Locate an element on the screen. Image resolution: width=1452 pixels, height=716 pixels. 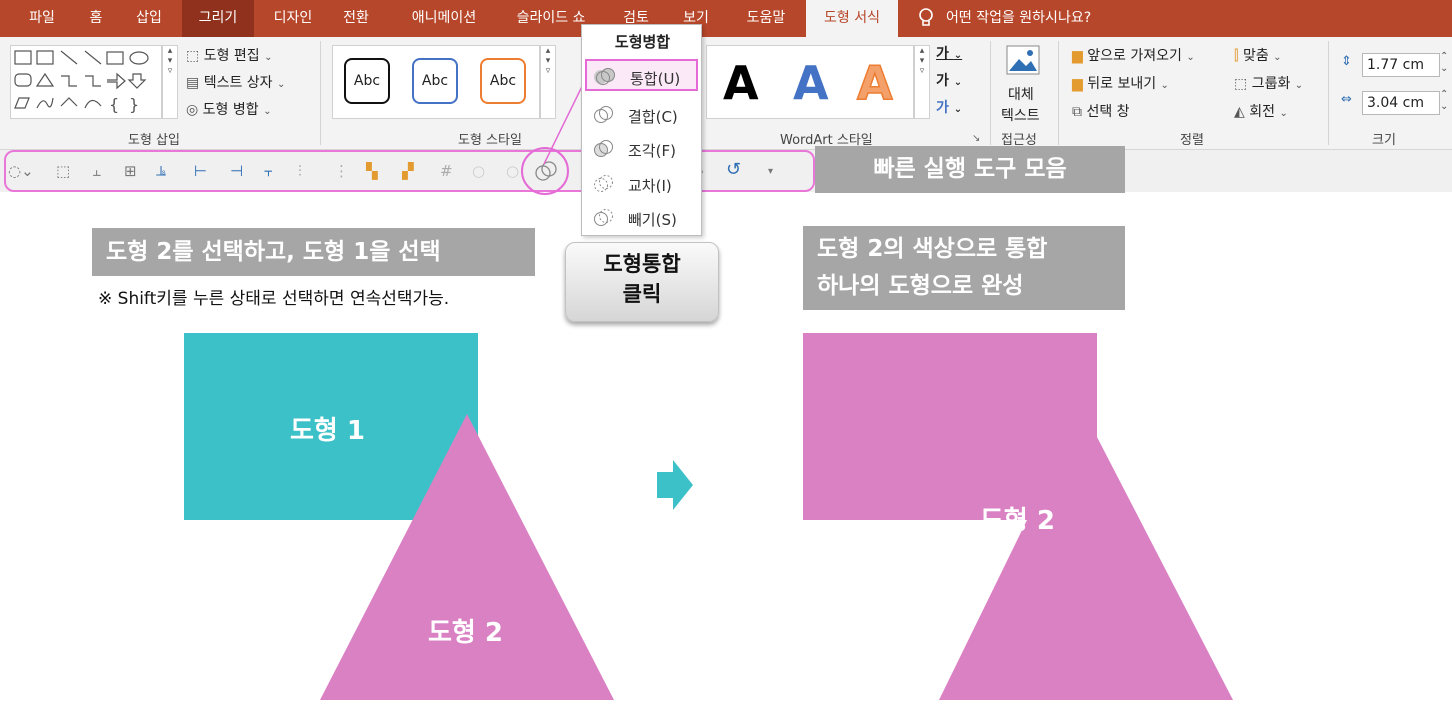
selection-pane-button: ⧉ 선택 창 is located at coordinates (1101, 111).